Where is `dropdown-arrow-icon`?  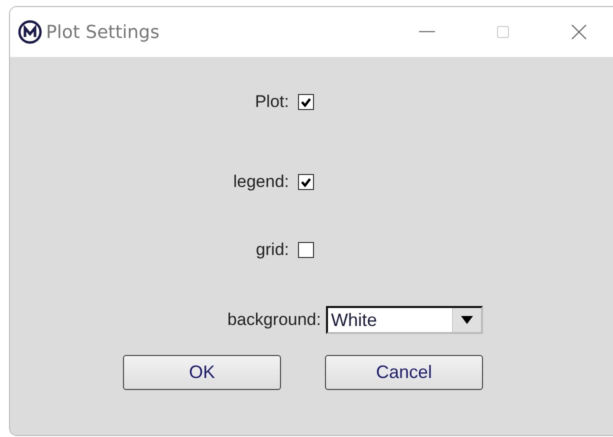 dropdown-arrow-icon is located at coordinates (467, 320).